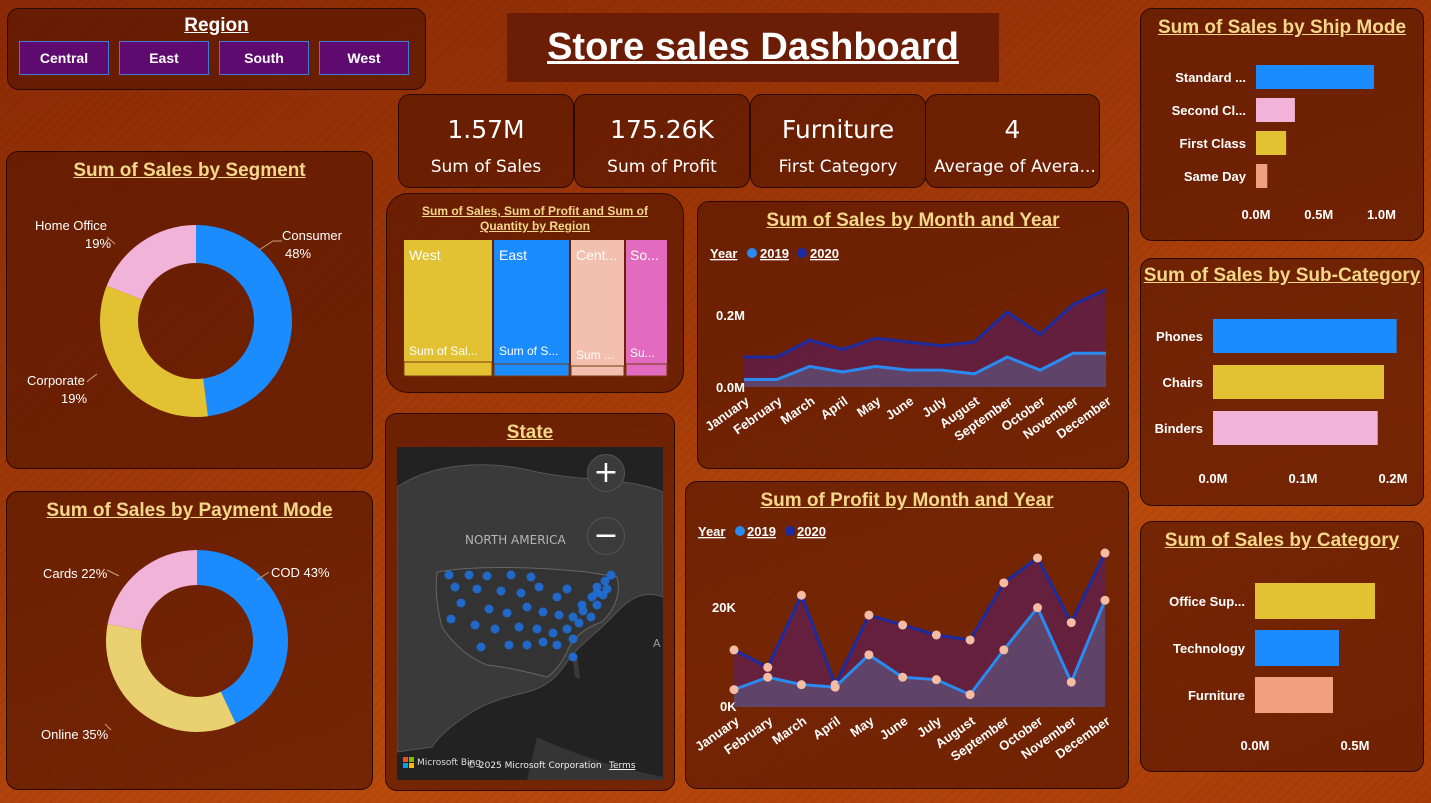 This screenshot has width=1431, height=803. I want to click on sales-legend-2019: 2019, so click(774, 253).